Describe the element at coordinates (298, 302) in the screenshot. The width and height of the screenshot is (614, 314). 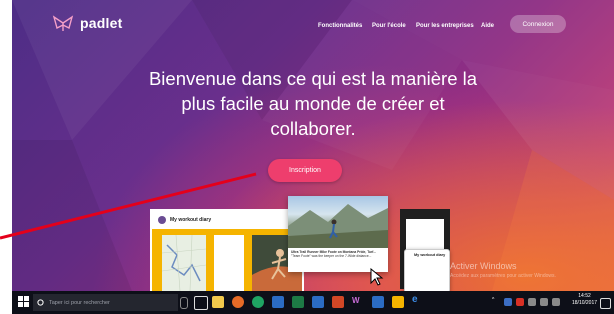
I see `excel-icon` at that location.